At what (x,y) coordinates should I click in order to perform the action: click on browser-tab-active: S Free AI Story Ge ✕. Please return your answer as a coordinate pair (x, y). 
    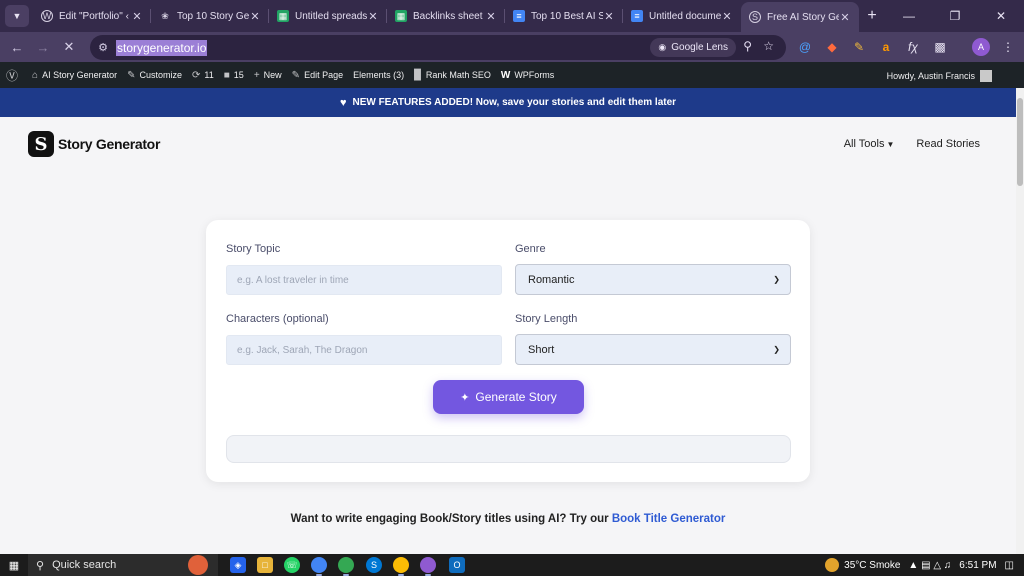
    Looking at the image, I should click on (800, 17).